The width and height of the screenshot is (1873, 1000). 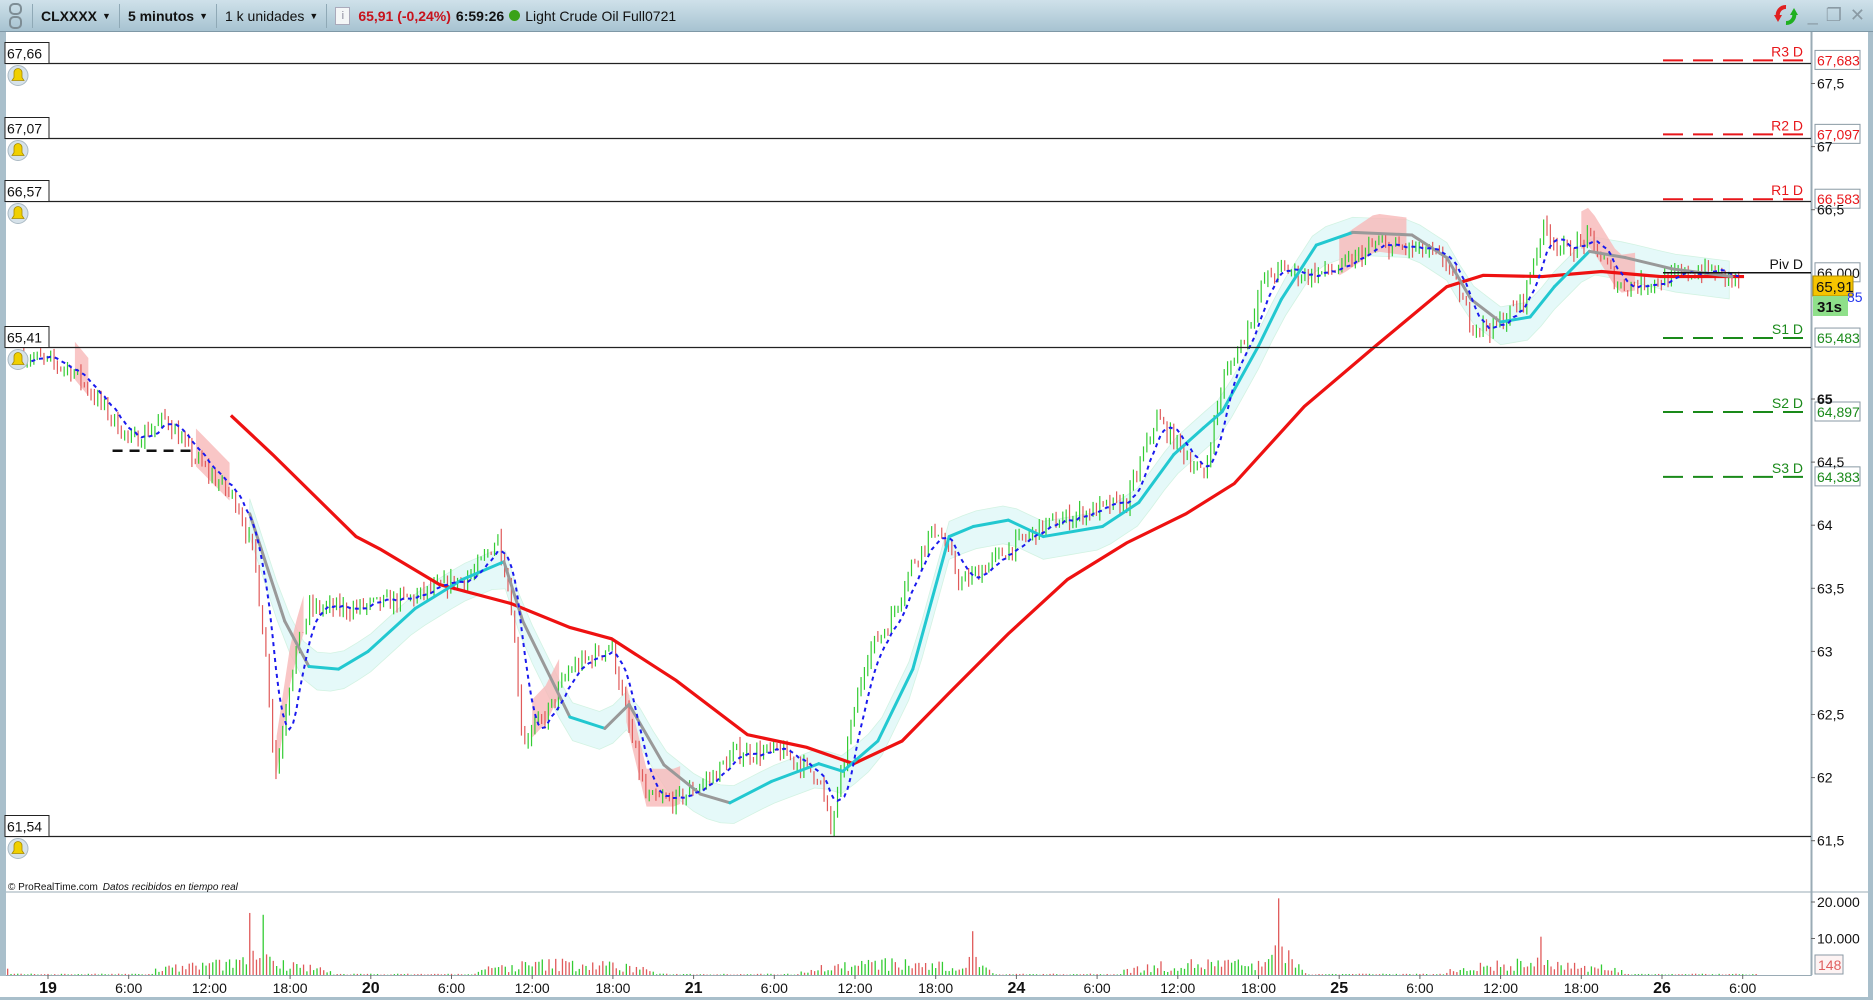 What do you see at coordinates (1830, 462) in the screenshot?
I see `price-tick-label: 64,5` at bounding box center [1830, 462].